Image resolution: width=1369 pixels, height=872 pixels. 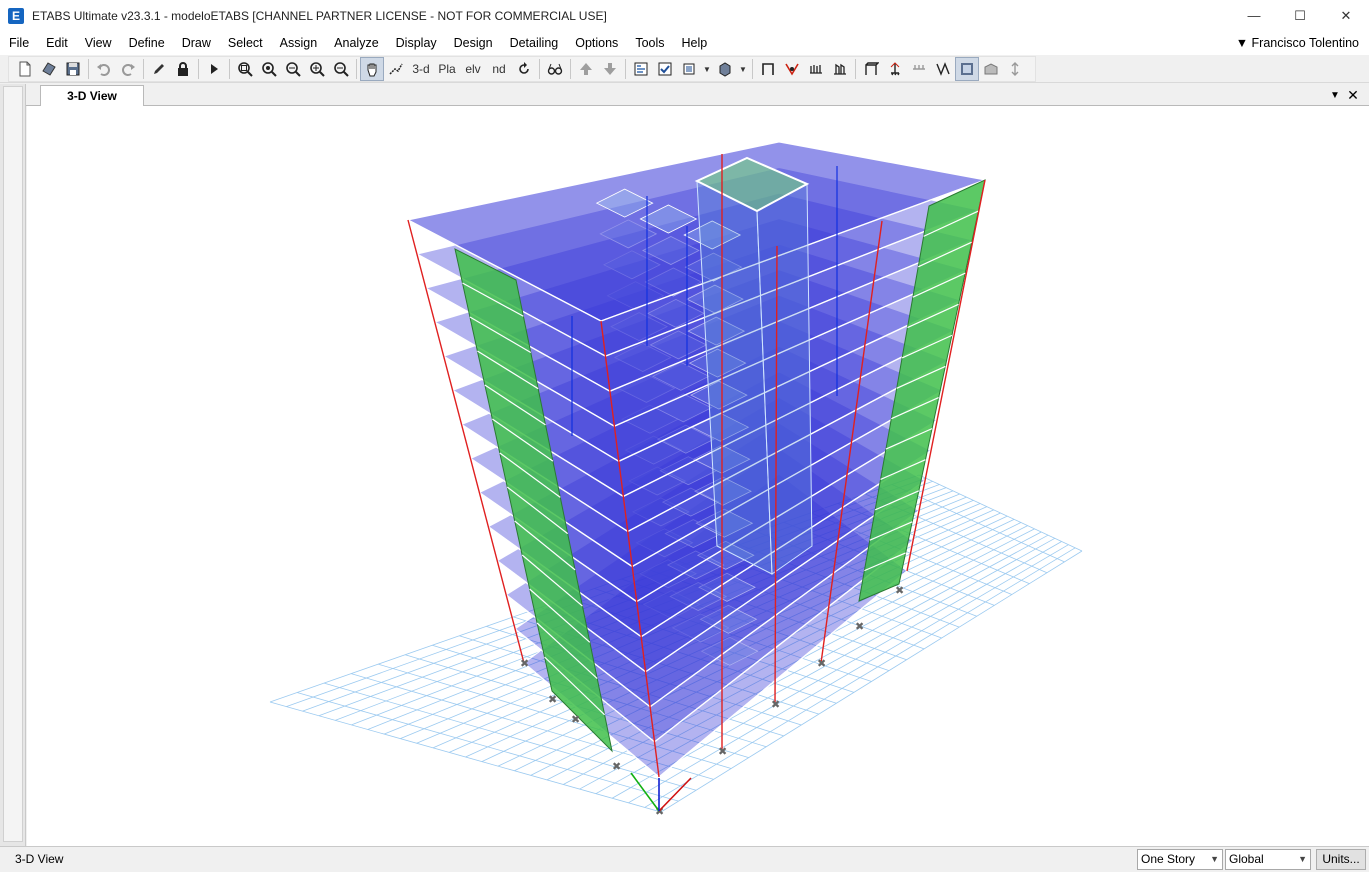 I want to click on lock-icon, so click(x=183, y=69).